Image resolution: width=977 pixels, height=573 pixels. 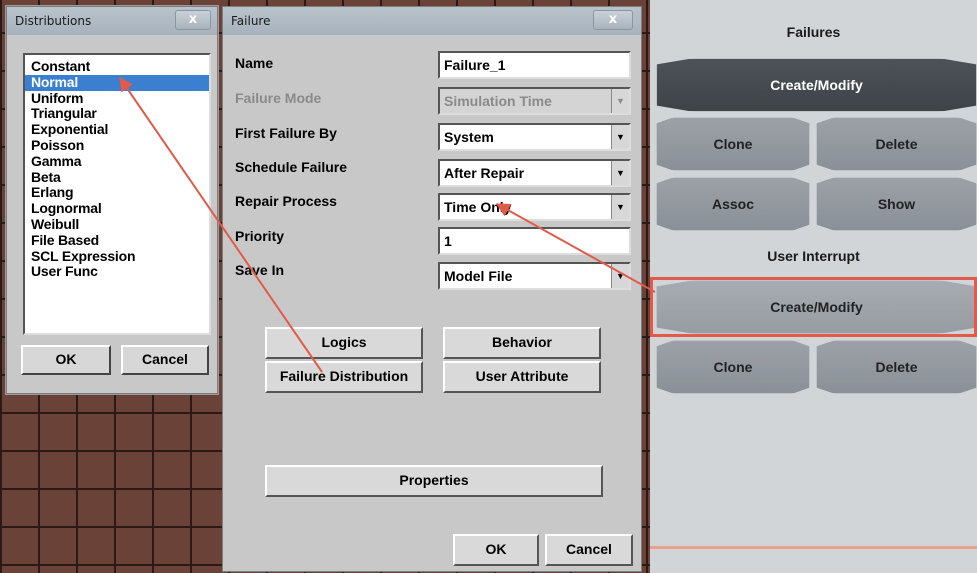 What do you see at coordinates (484, 173) in the screenshot?
I see `schedule-failure-value: After Repair` at bounding box center [484, 173].